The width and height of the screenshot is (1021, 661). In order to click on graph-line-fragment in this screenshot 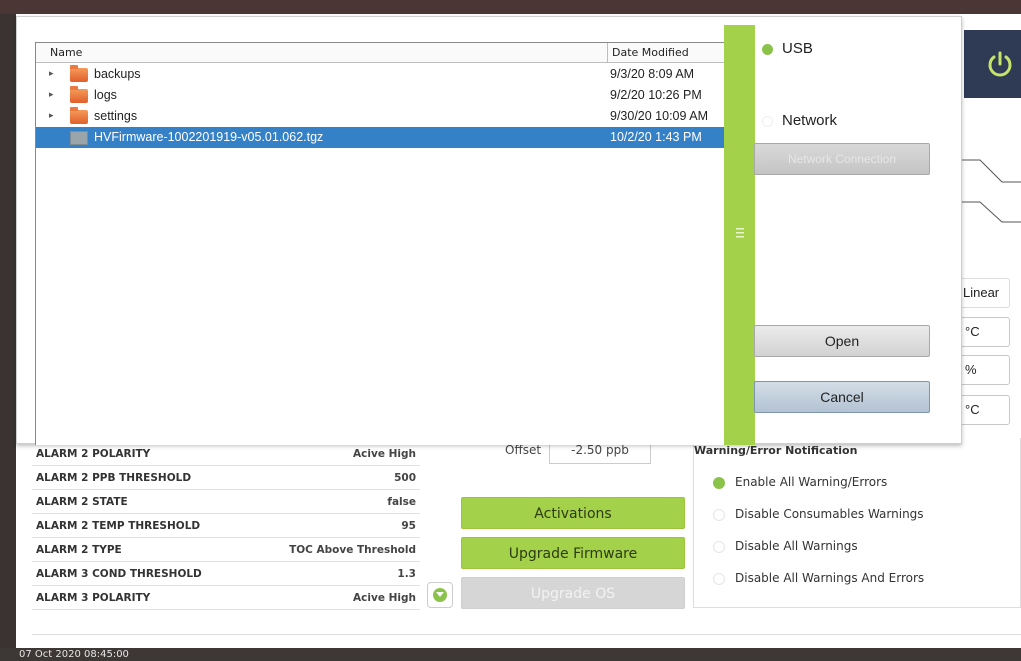, I will do `click(991, 191)`.